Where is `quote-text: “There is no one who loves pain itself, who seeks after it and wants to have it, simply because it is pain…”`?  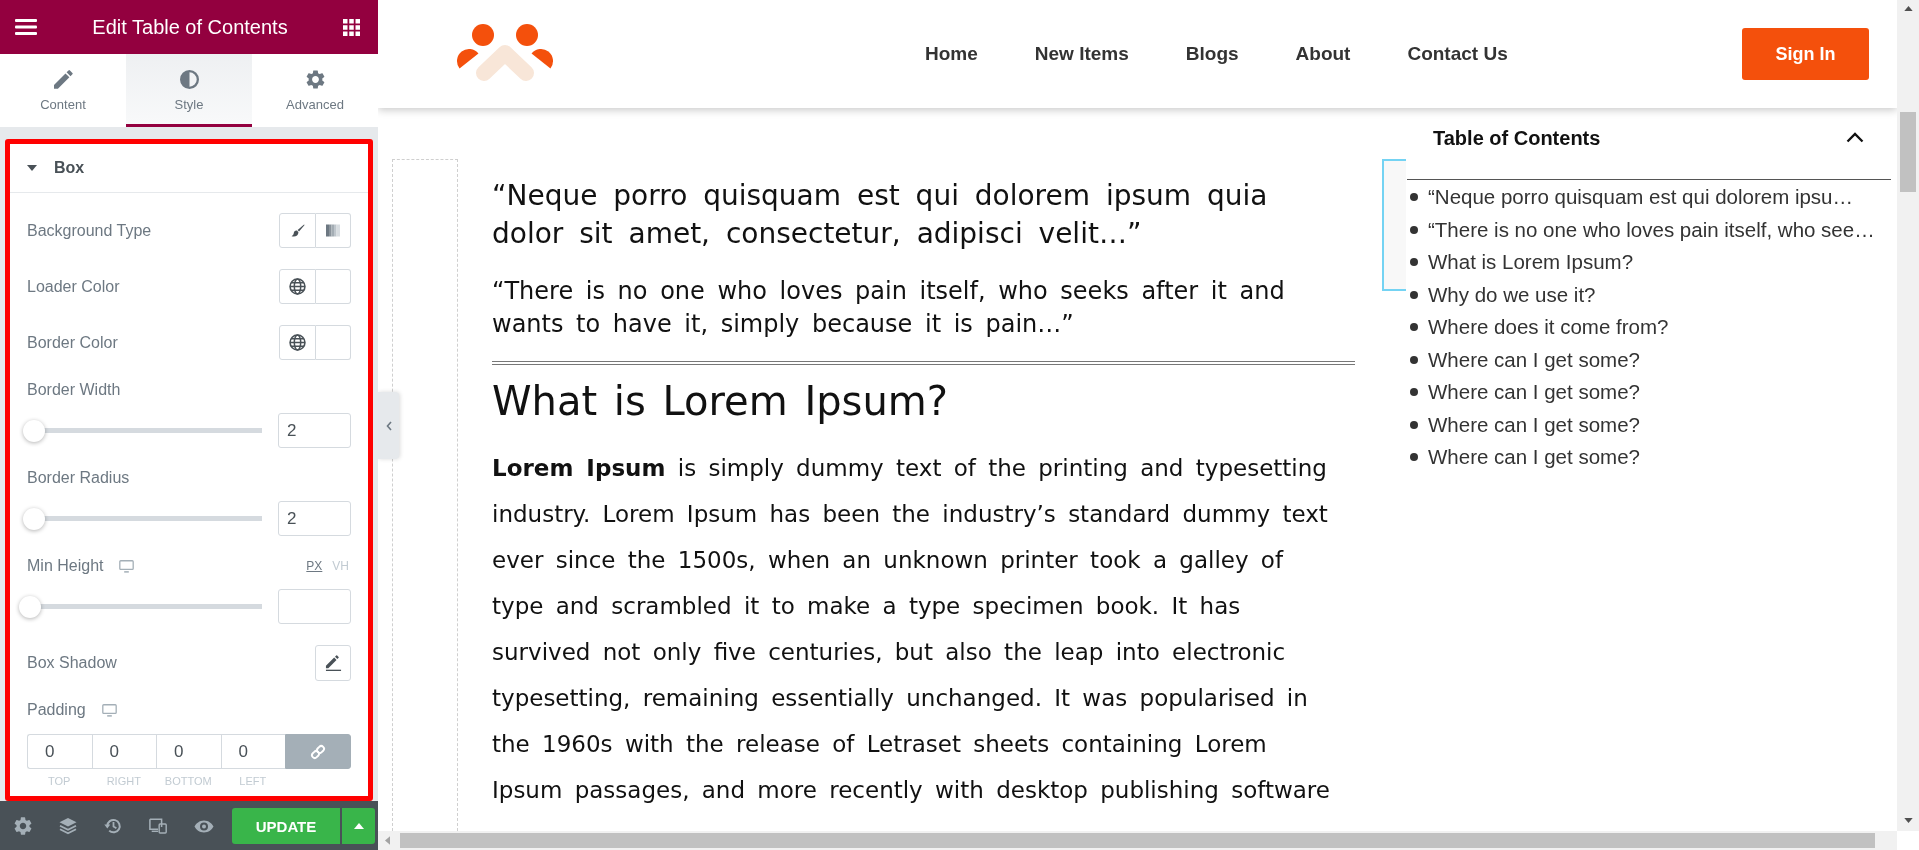 quote-text: “There is no one who loves pain itself, who seeks after it and wants to have it, simply because it is pain…” is located at coordinates (889, 308).